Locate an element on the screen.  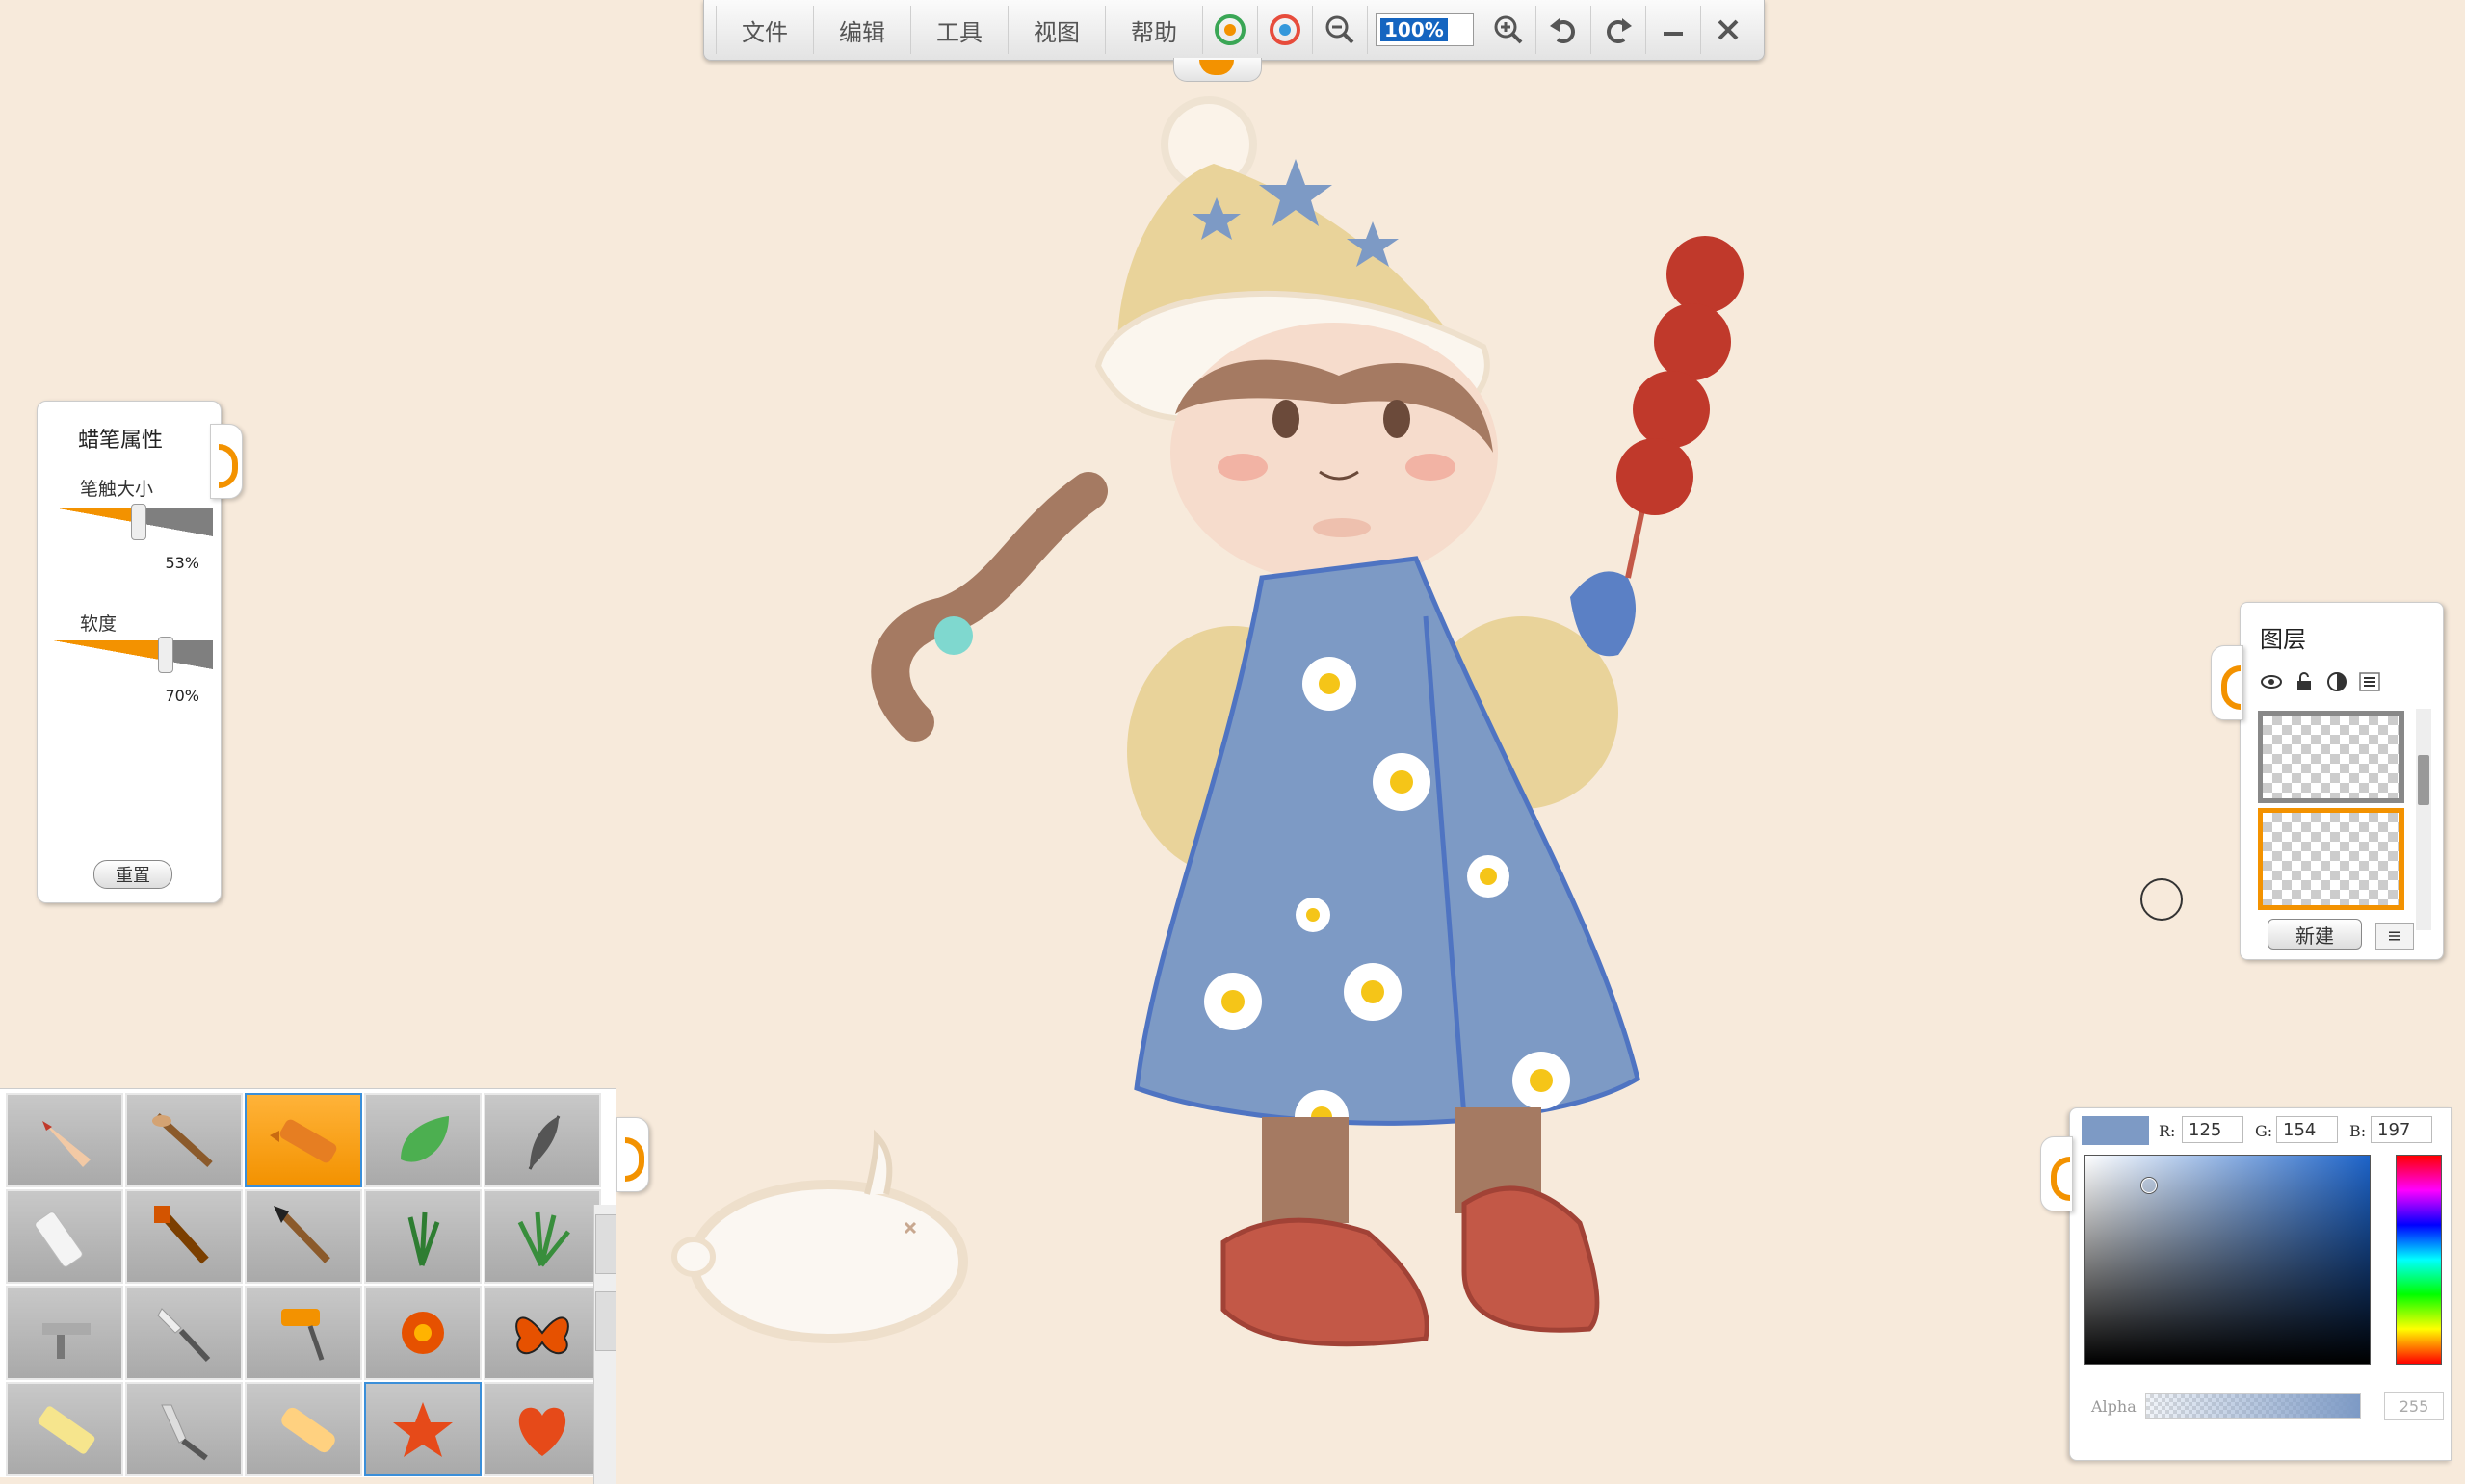
tool-grass-clump is located at coordinates (542, 1236).